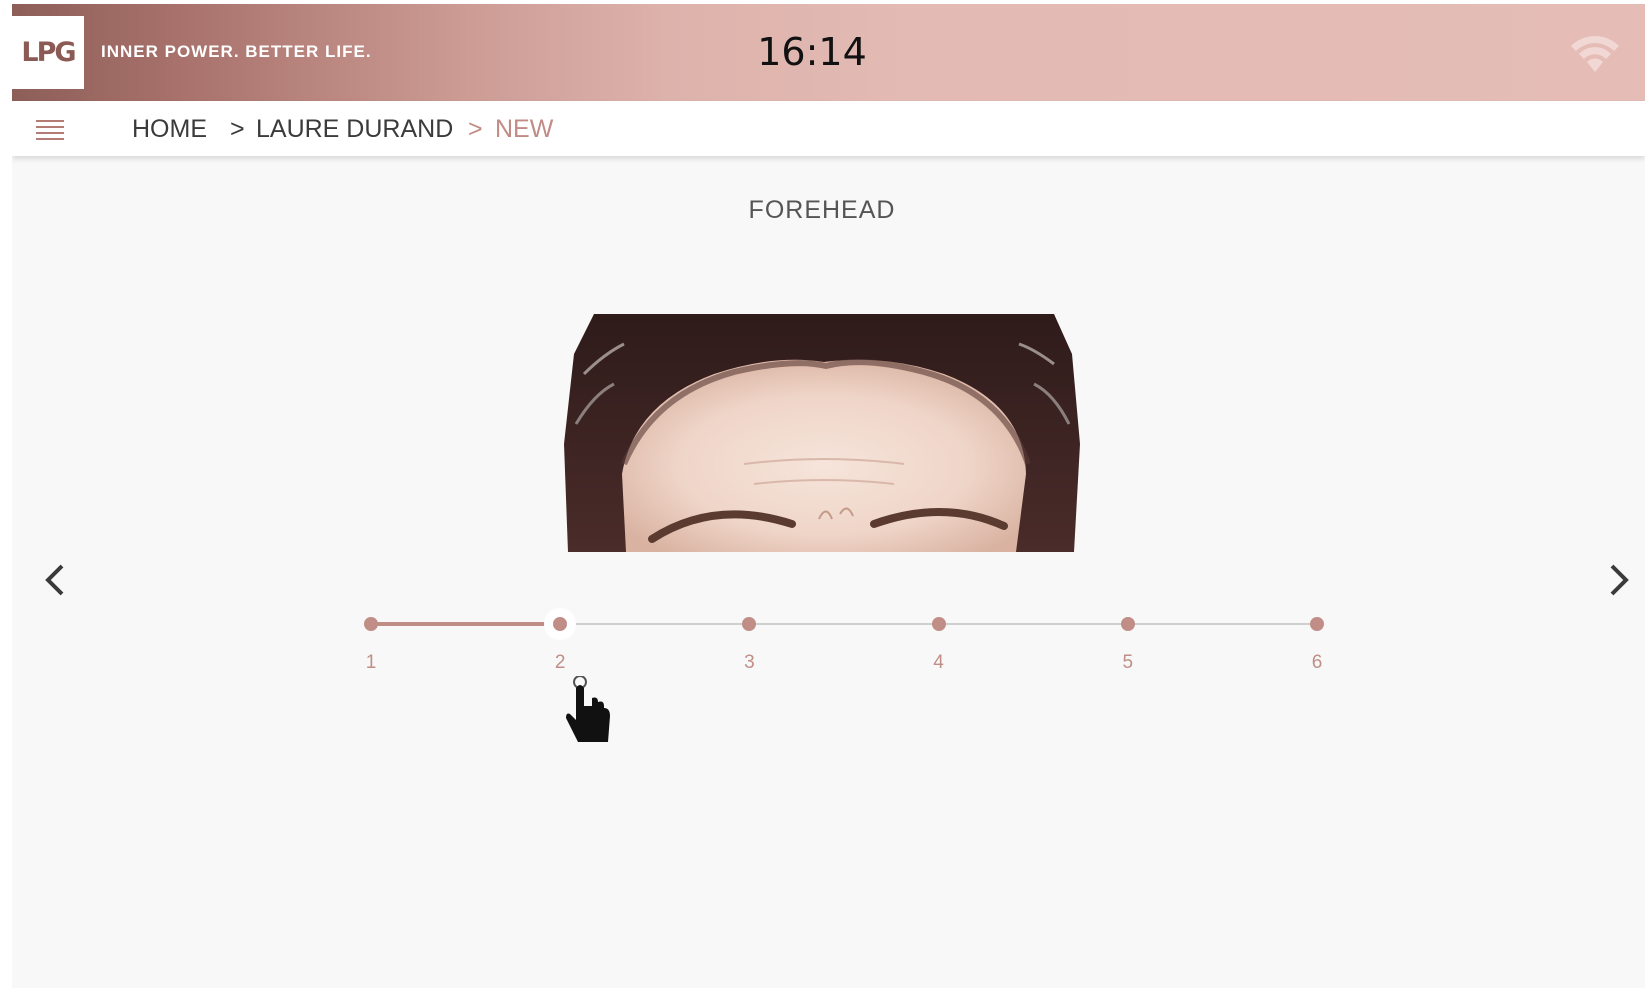 The height and width of the screenshot is (988, 1645). I want to click on slider-label-6: 6, so click(1317, 662).